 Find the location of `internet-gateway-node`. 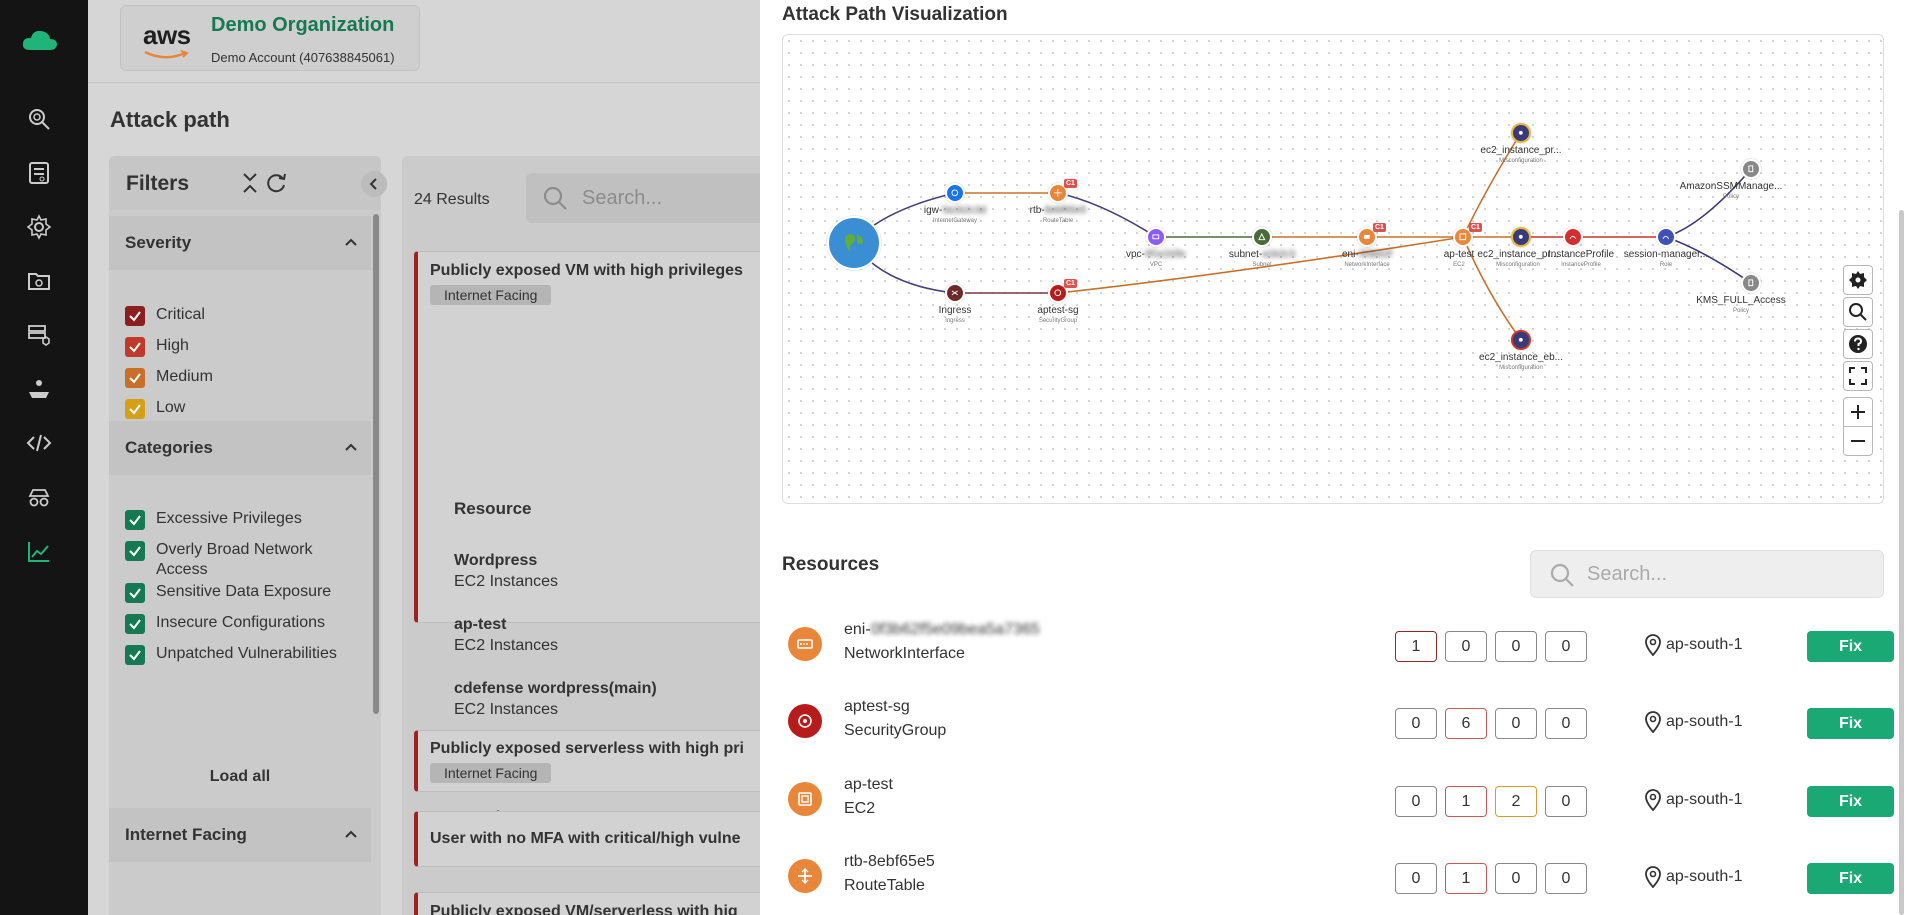

internet-gateway-node is located at coordinates (955, 193).